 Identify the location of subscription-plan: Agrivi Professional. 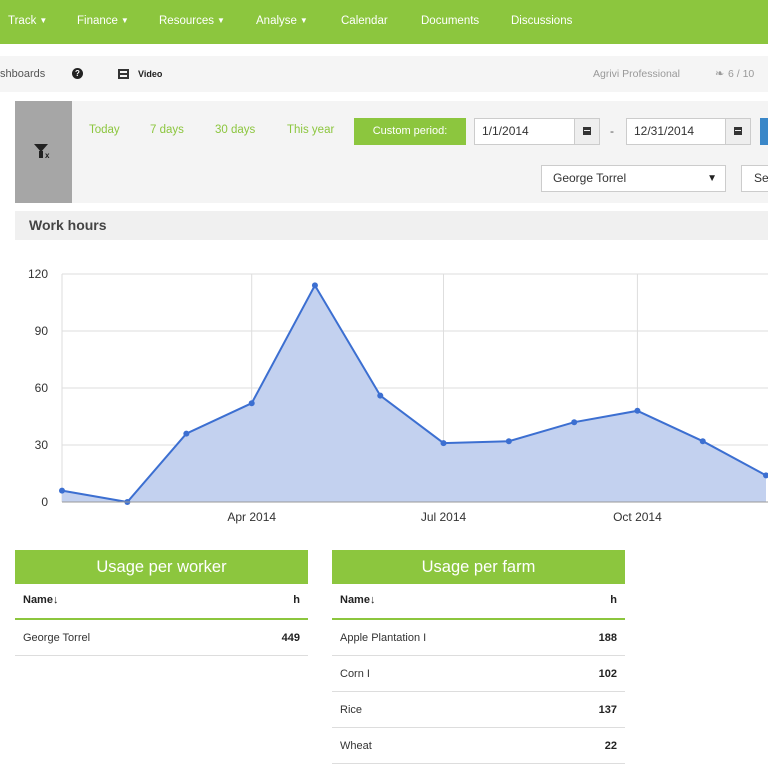
(636, 74).